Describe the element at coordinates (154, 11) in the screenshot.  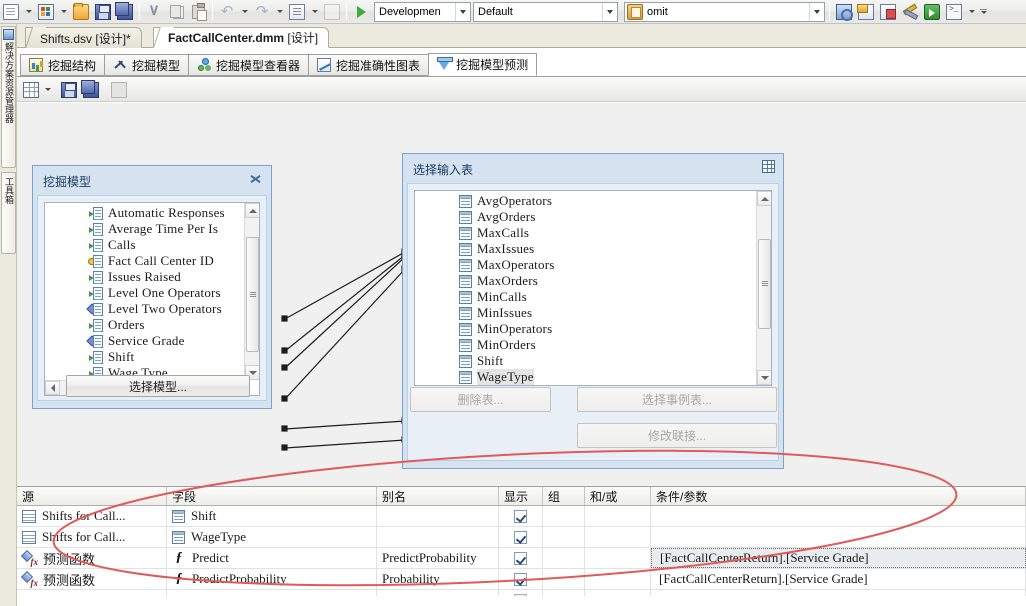
I see `cut-button` at that location.